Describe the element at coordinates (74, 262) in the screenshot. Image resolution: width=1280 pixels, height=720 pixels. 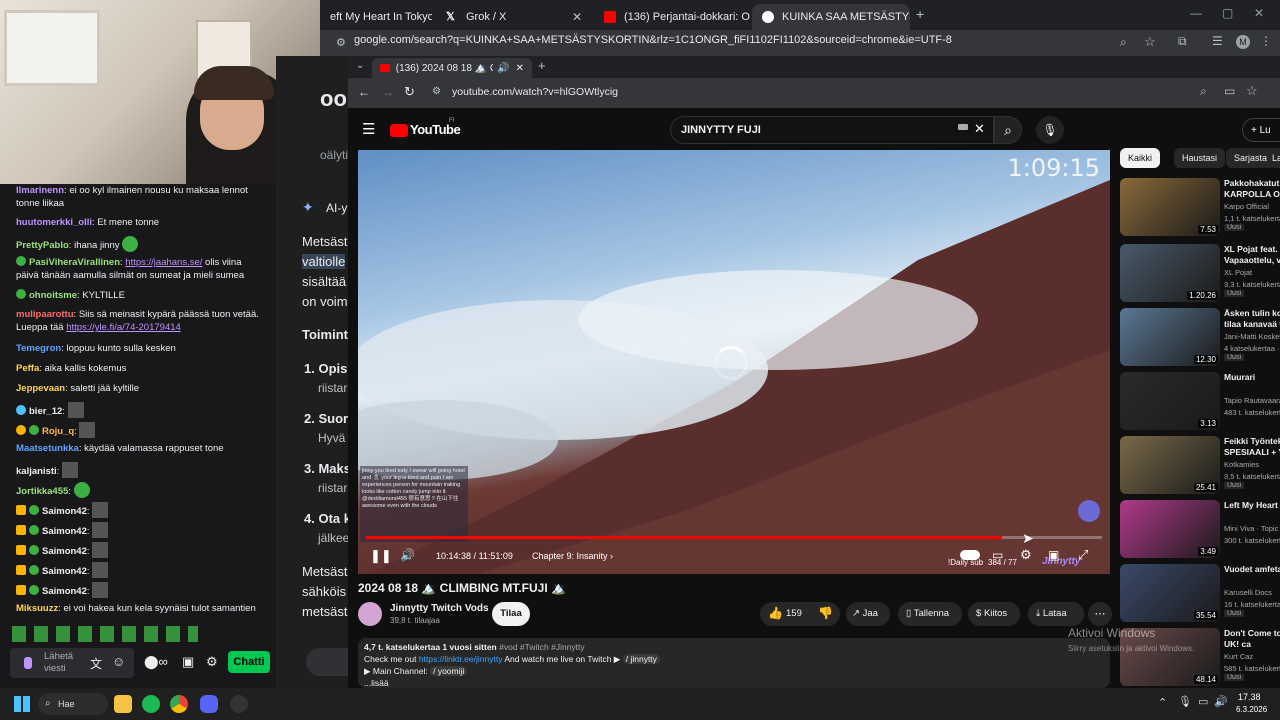
I see `chat-username: PasiViheraVirallinen` at that location.